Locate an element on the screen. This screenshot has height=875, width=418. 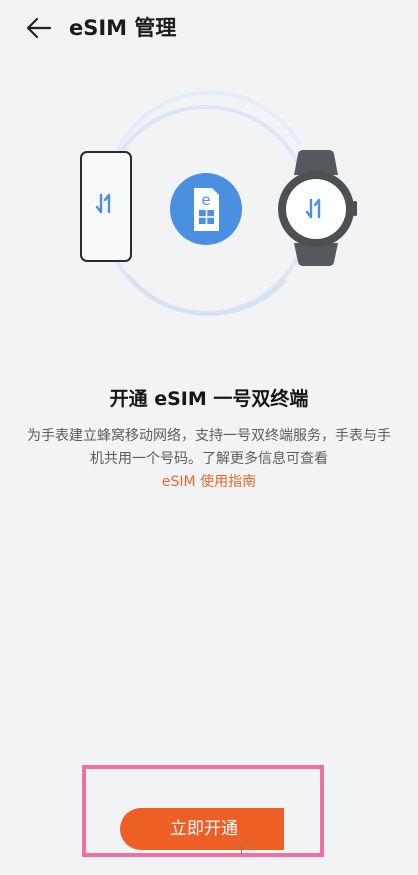
esim-letter: e is located at coordinates (205, 200).